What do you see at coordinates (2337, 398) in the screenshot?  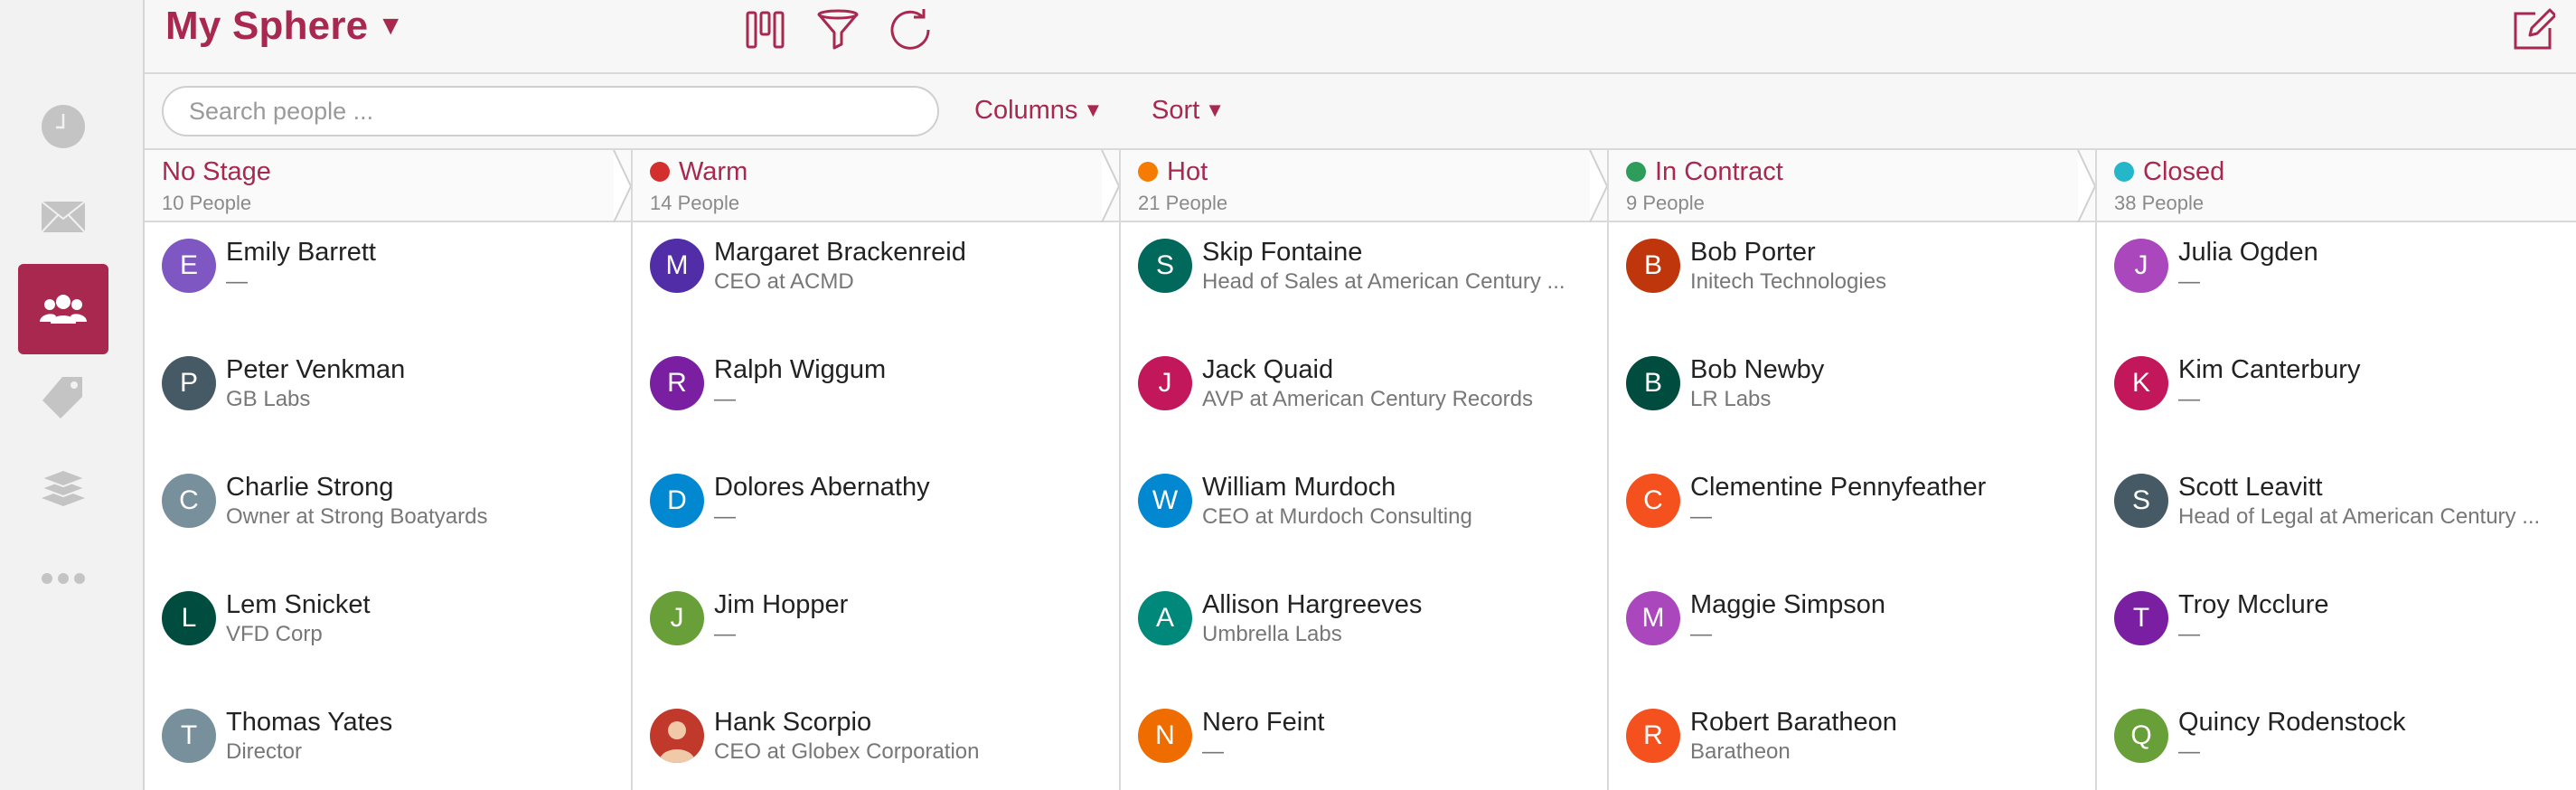 I see `person-card: K Kim Canterbury —` at bounding box center [2337, 398].